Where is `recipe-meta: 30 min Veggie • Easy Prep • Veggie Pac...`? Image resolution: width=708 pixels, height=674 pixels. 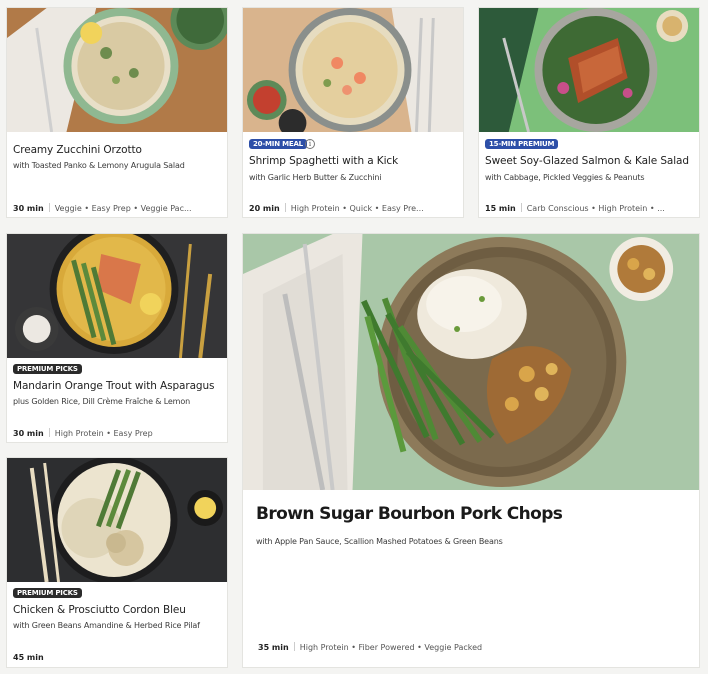 recipe-meta: 30 min Veggie • Easy Prep • Veggie Pac... is located at coordinates (116, 208).